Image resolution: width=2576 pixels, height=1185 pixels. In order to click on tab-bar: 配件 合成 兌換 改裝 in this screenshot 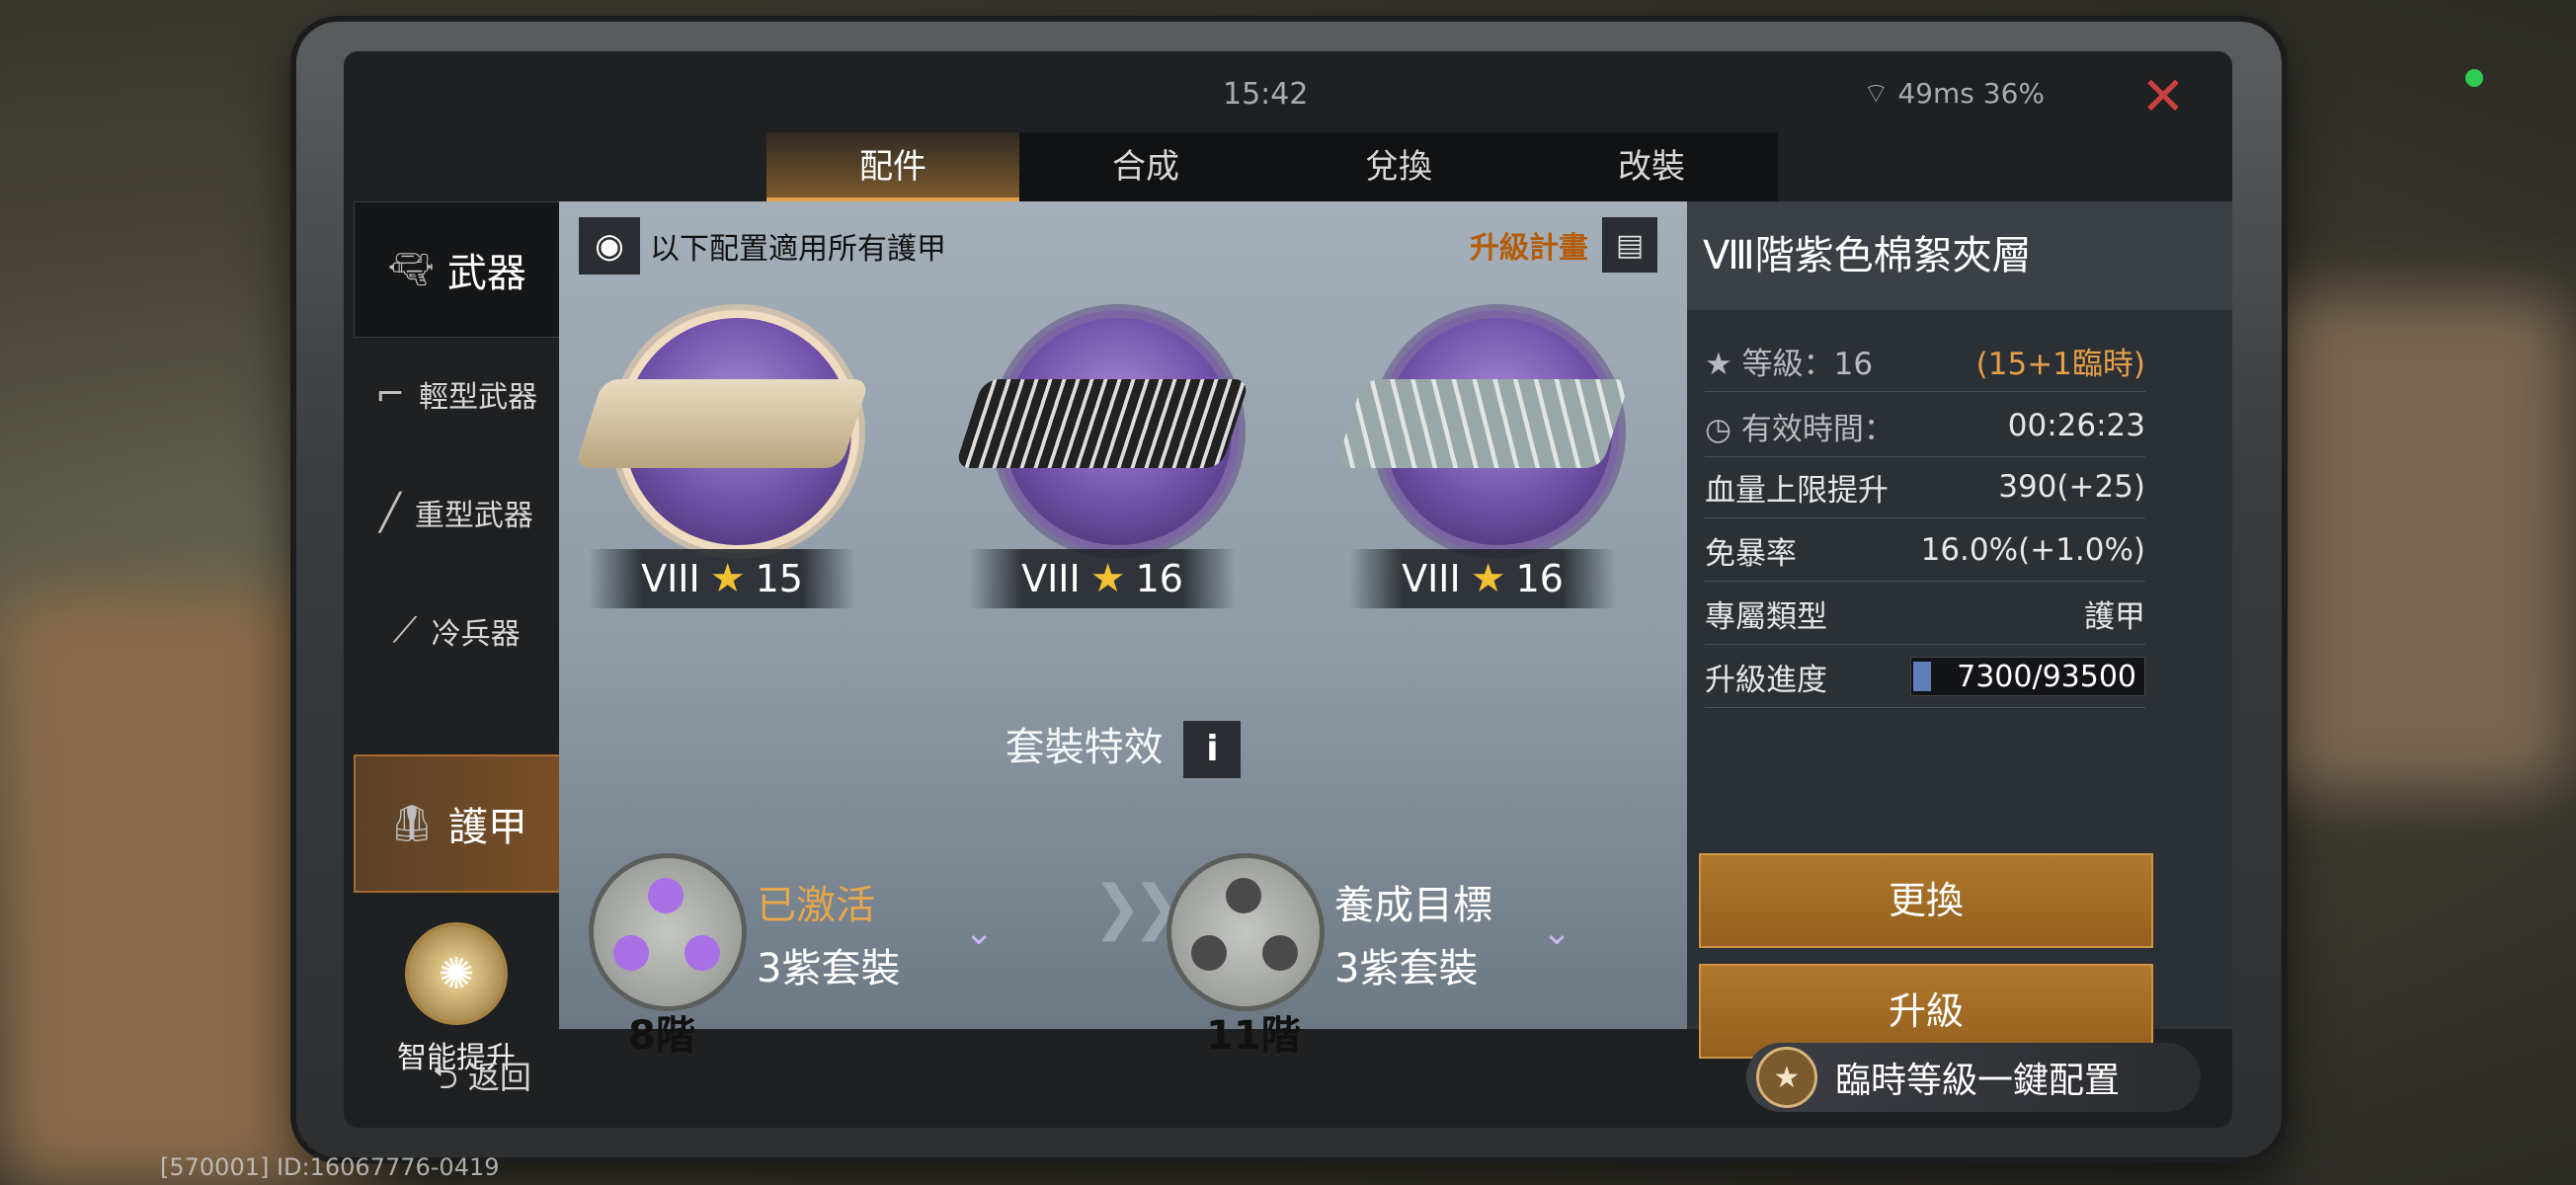, I will do `click(1272, 166)`.